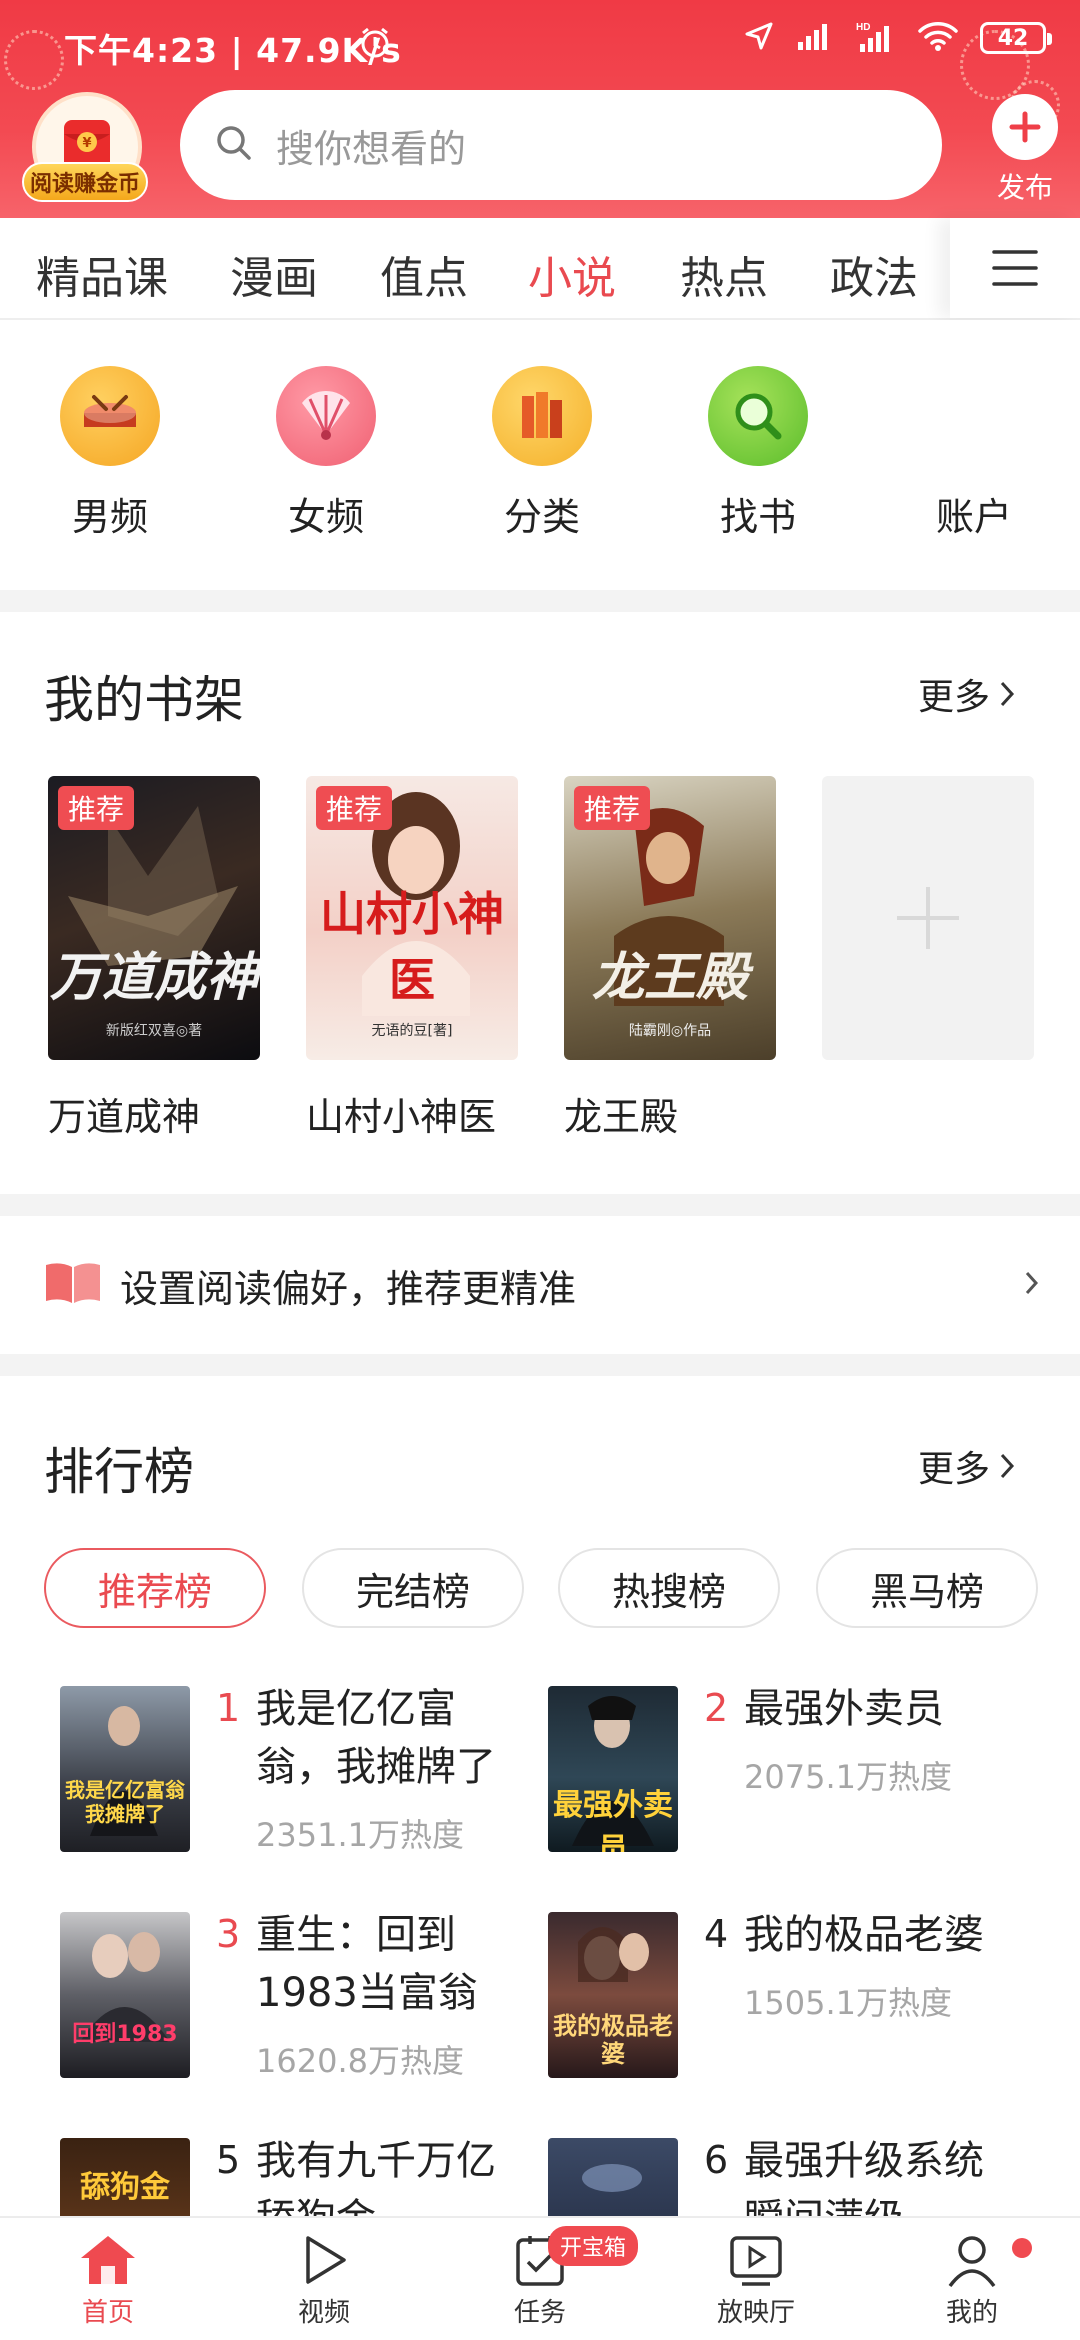 Image resolution: width=1080 pixels, height=2340 pixels. I want to click on cover-author: 新版红双喜◎著, so click(154, 1031).